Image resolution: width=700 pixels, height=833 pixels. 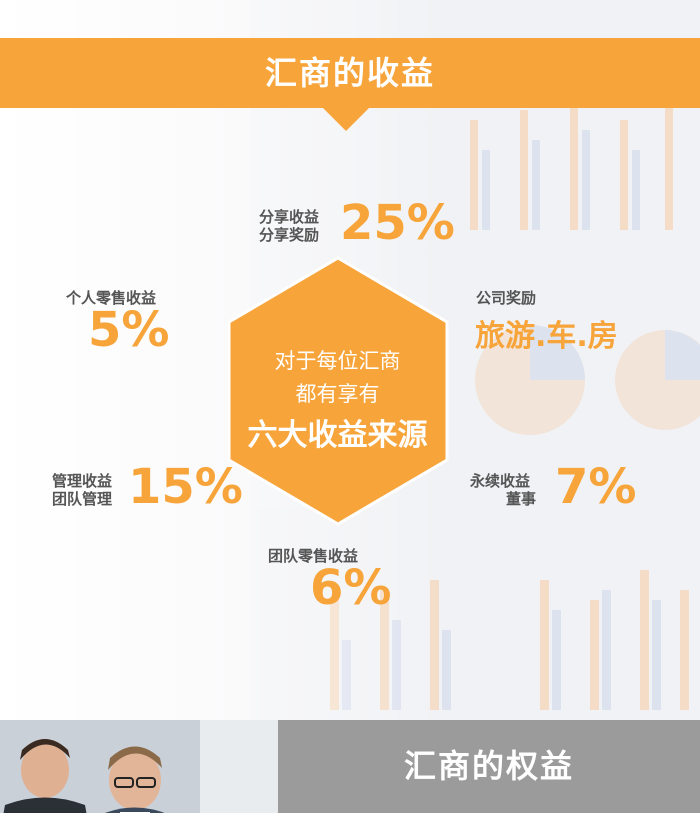 What do you see at coordinates (82, 481) in the screenshot?
I see `management-label-line1: 管理收益` at bounding box center [82, 481].